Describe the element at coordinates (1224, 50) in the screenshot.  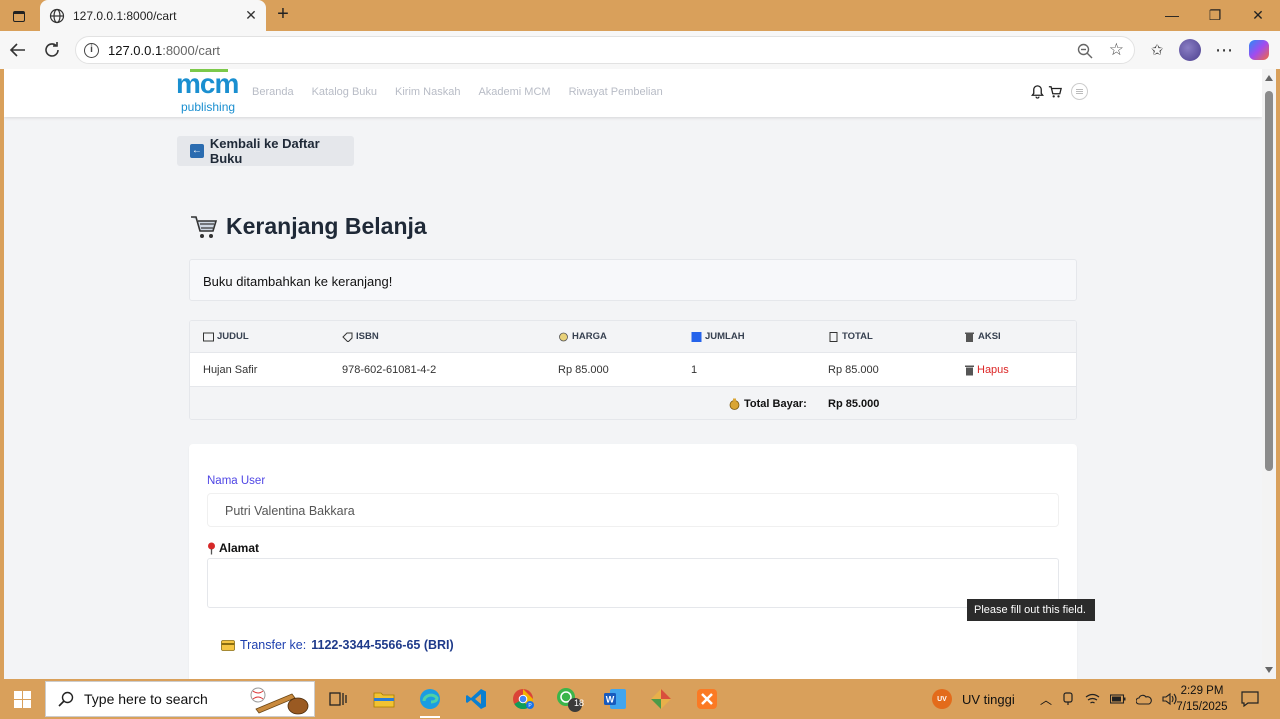
I see `more-options-icon: ⋯` at that location.